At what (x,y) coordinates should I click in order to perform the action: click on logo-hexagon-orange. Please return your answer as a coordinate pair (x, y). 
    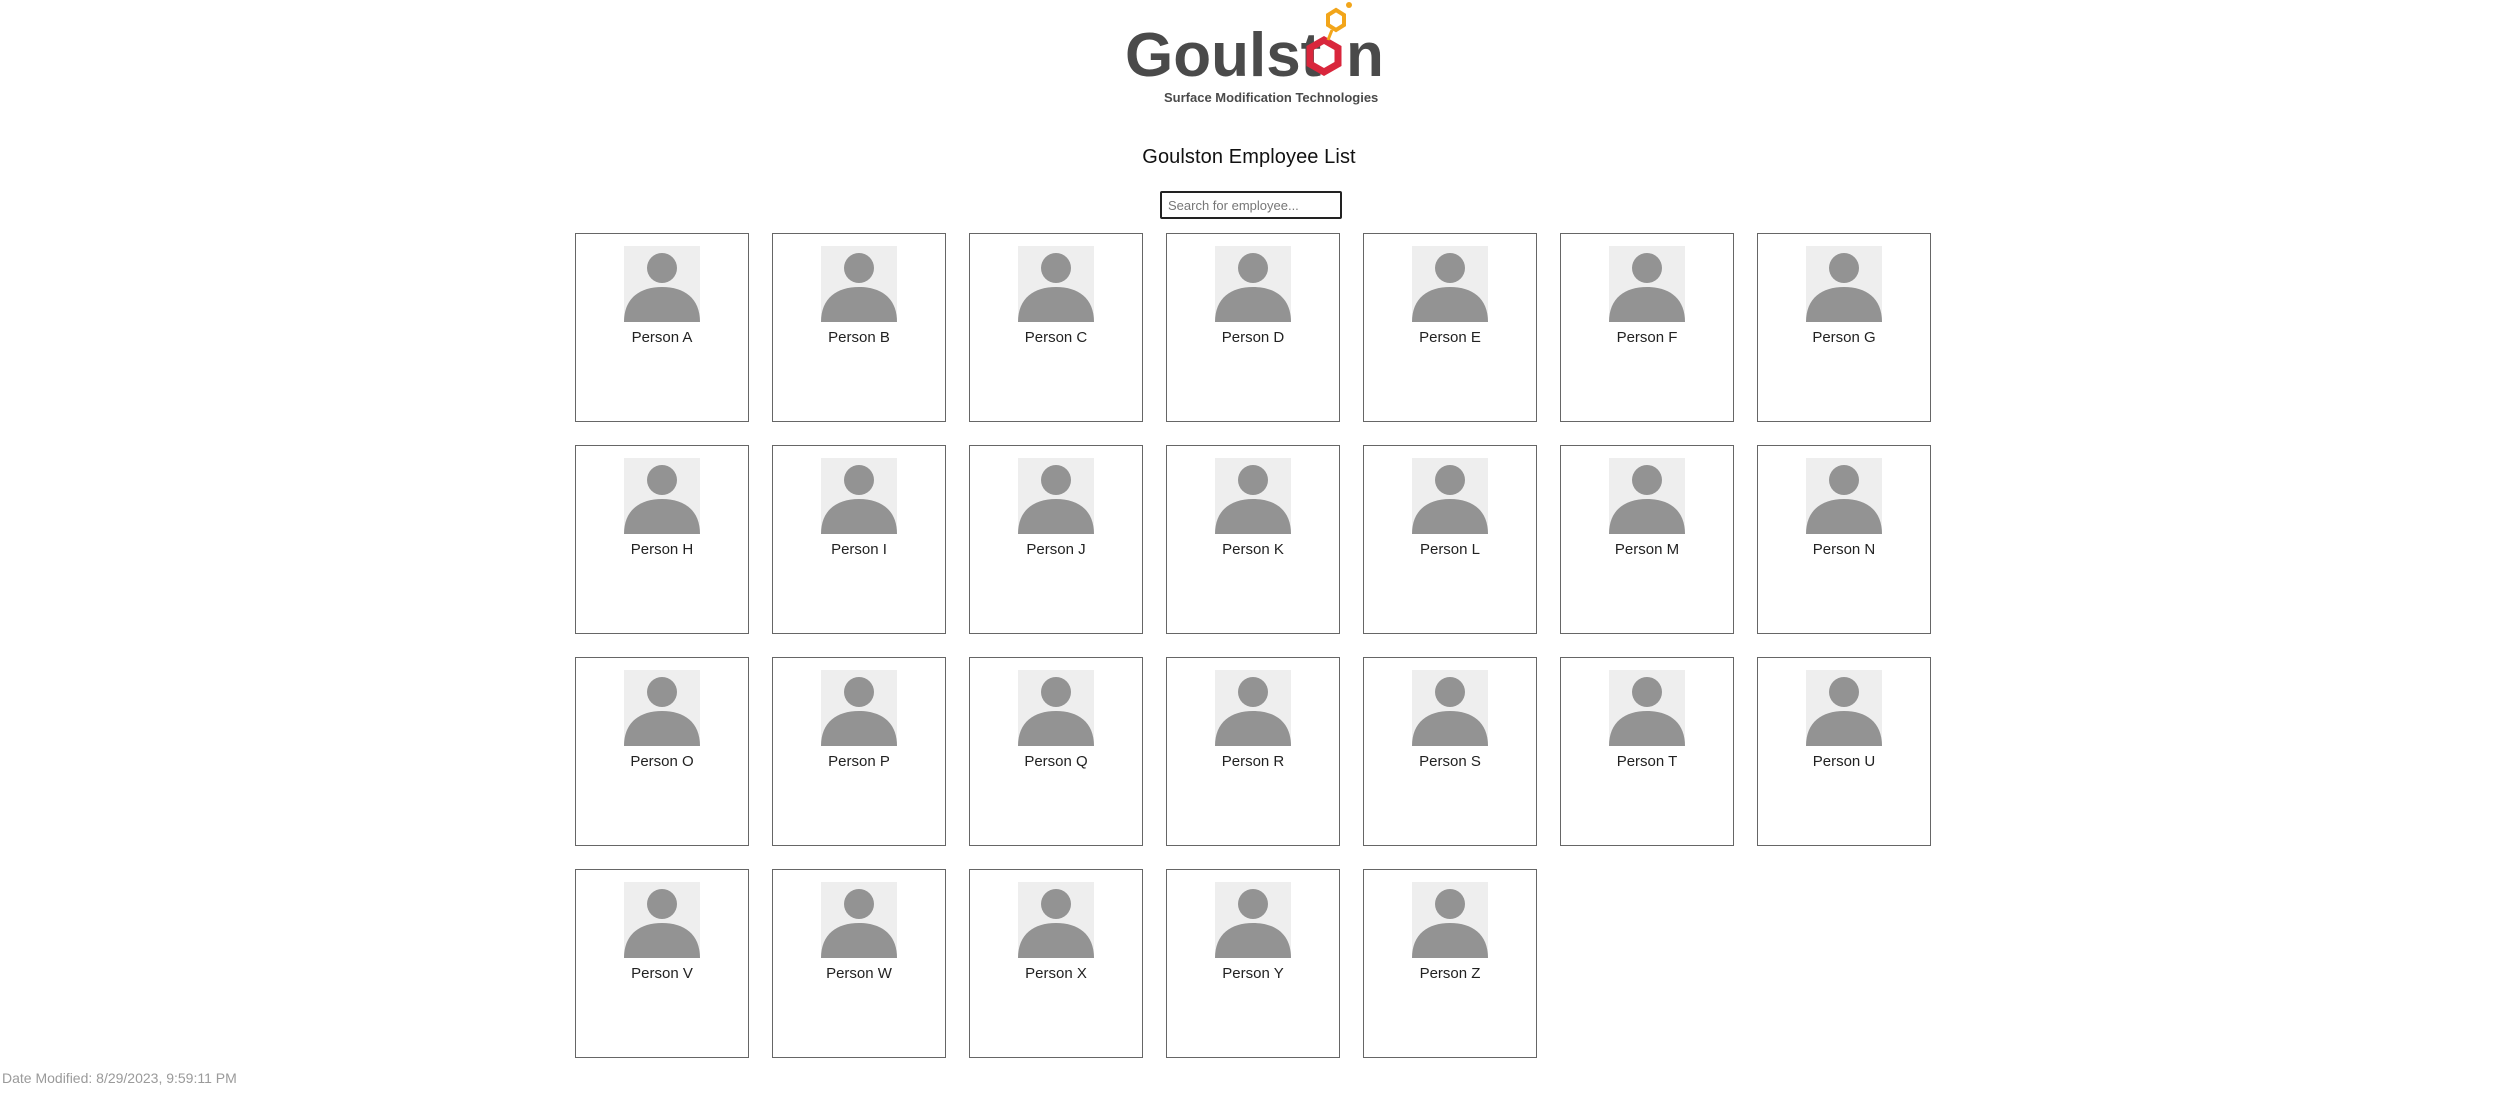
    Looking at the image, I should click on (1336, 20).